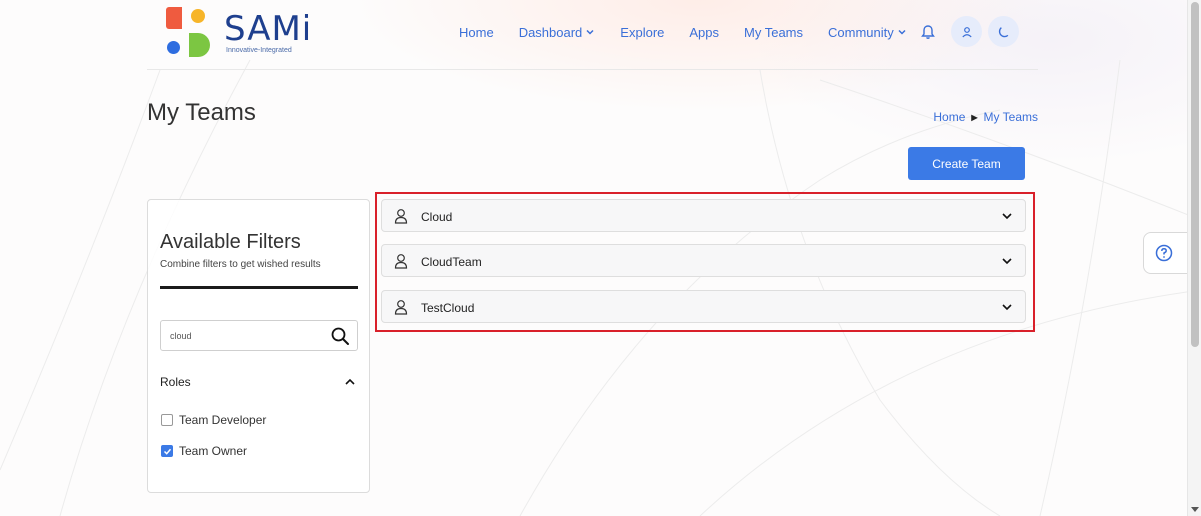 The height and width of the screenshot is (516, 1201). I want to click on header-divider, so click(592, 69).